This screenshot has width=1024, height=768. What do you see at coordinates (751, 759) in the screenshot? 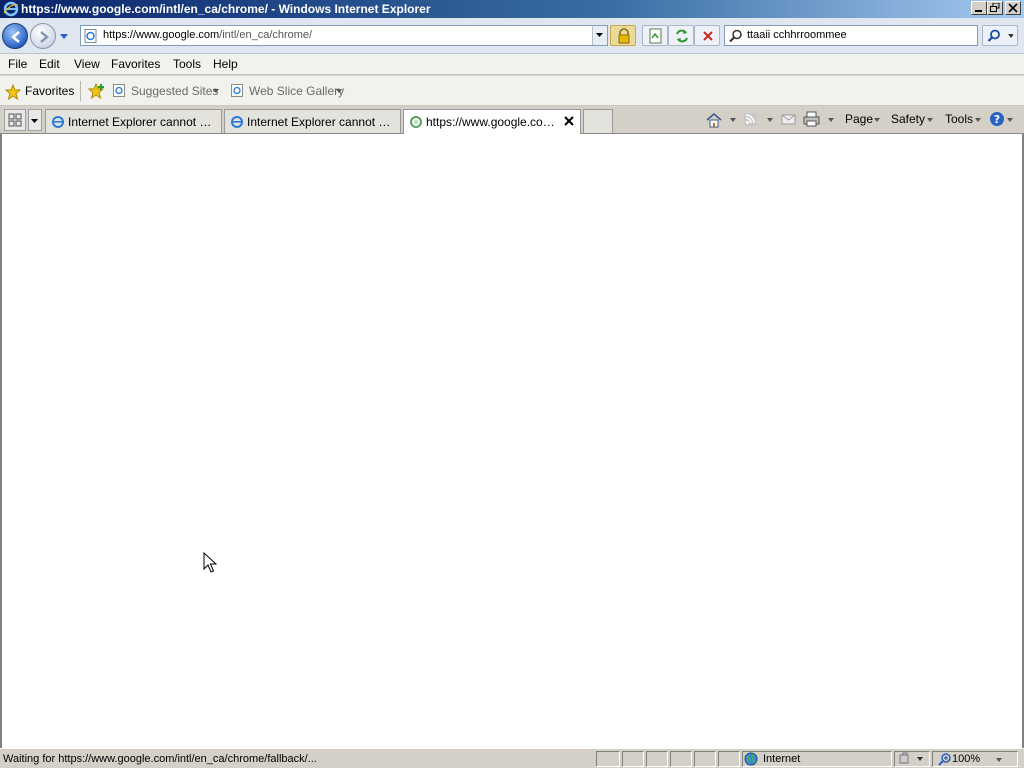
I see `globe-icon` at bounding box center [751, 759].